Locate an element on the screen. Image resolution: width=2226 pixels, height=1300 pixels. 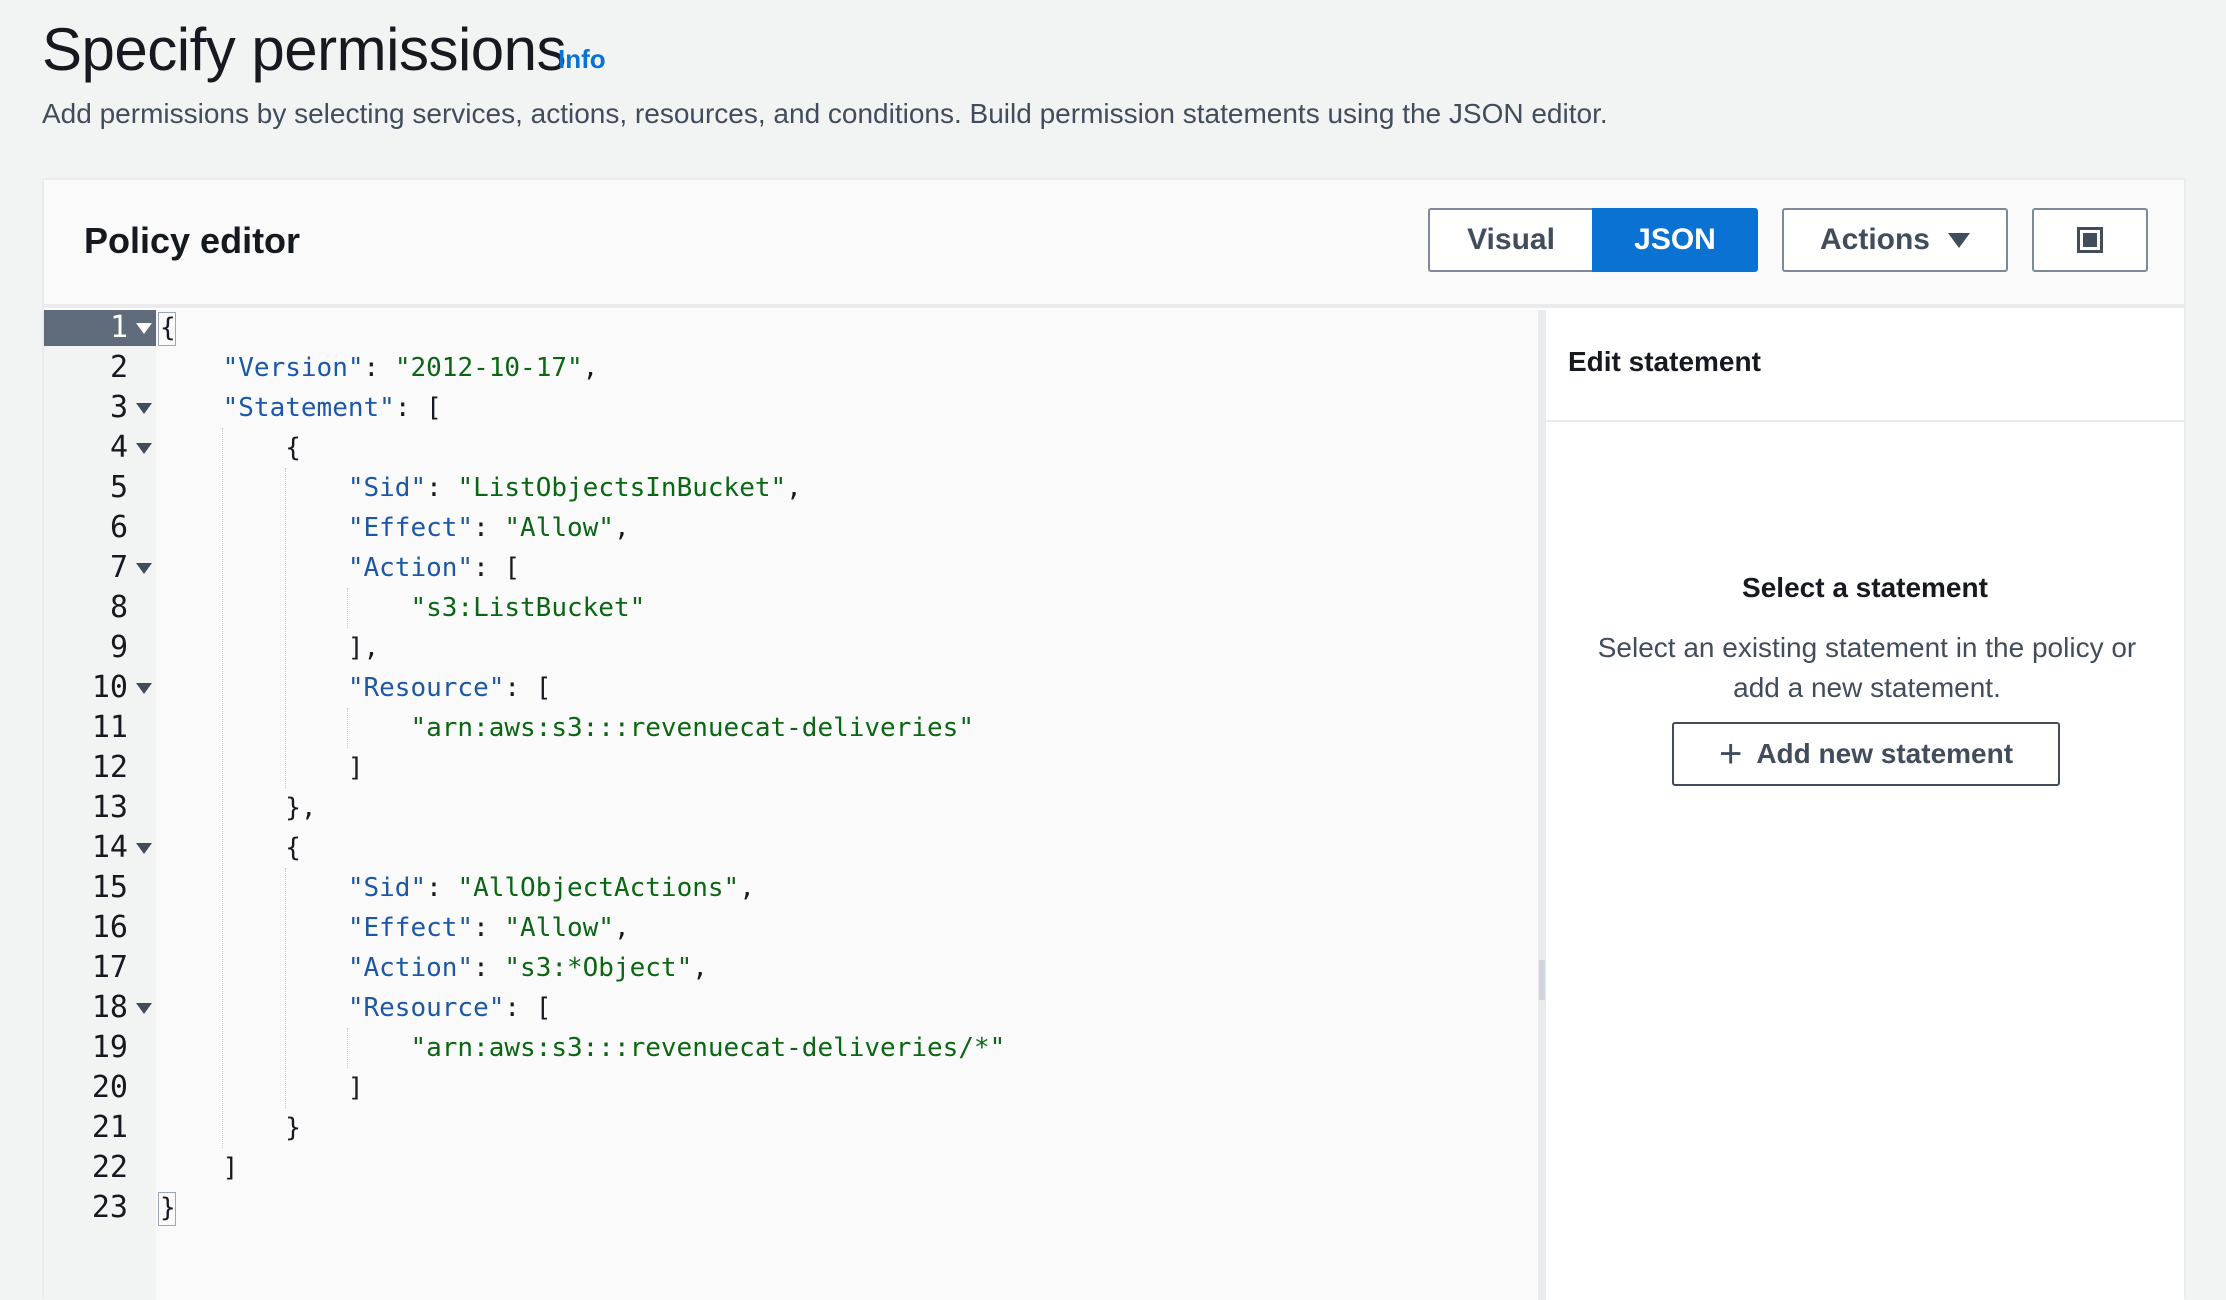
code-line: "arn:aws:s3:::revenuecat-deliveries/*" is located at coordinates (582, 1048).